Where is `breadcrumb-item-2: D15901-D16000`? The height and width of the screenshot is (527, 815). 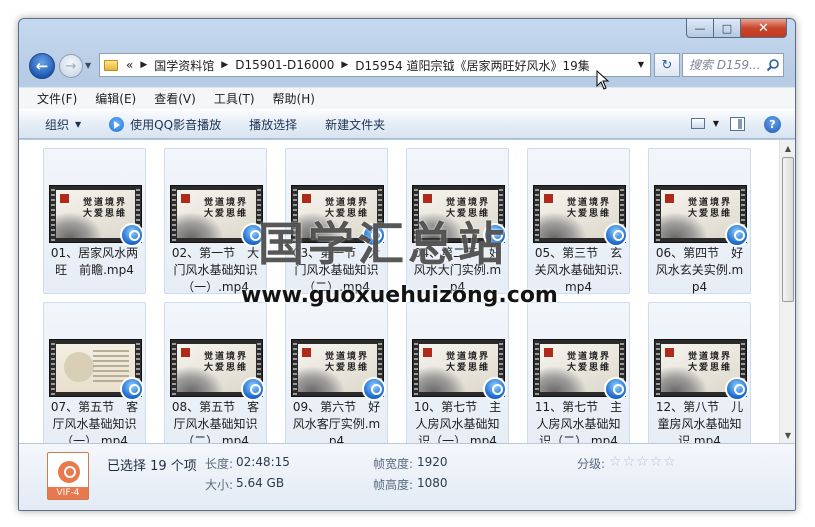 breadcrumb-item-2: D15901-D16000 is located at coordinates (284, 65).